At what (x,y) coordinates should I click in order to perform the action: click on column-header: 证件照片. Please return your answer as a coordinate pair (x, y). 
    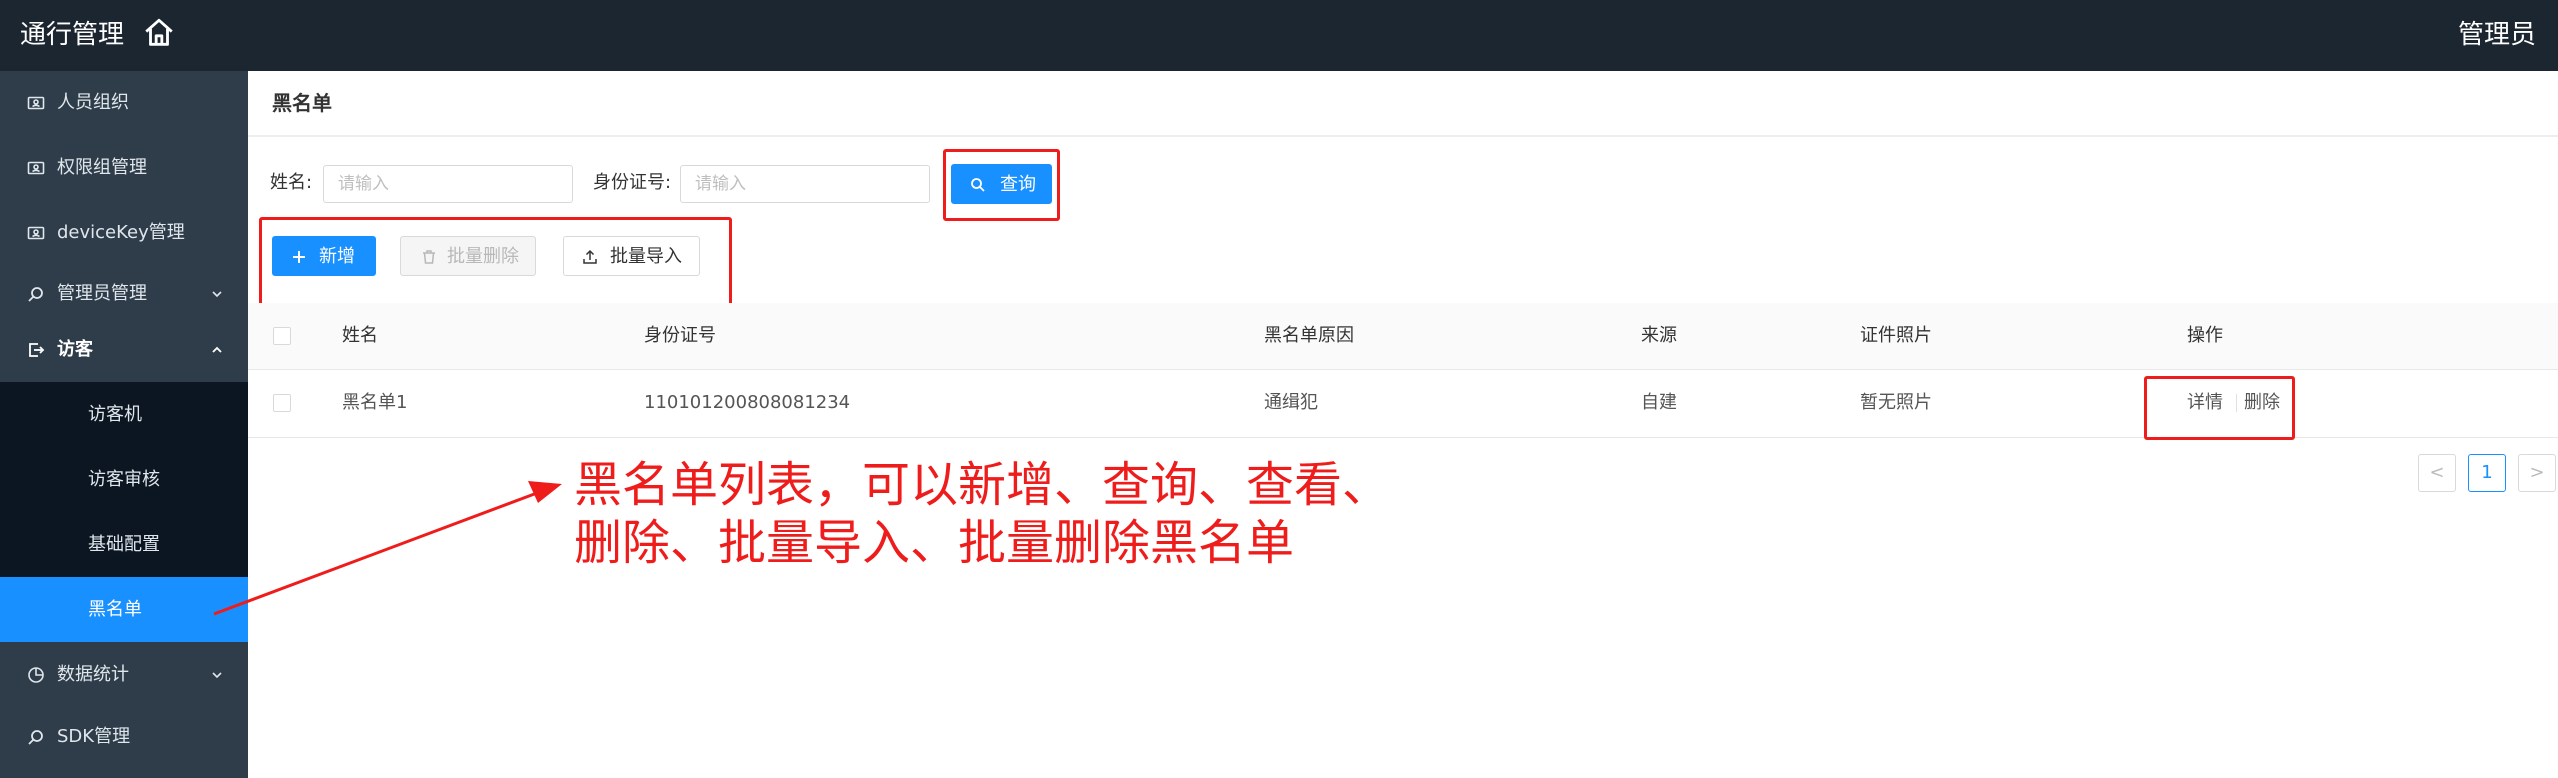
    Looking at the image, I should click on (1896, 335).